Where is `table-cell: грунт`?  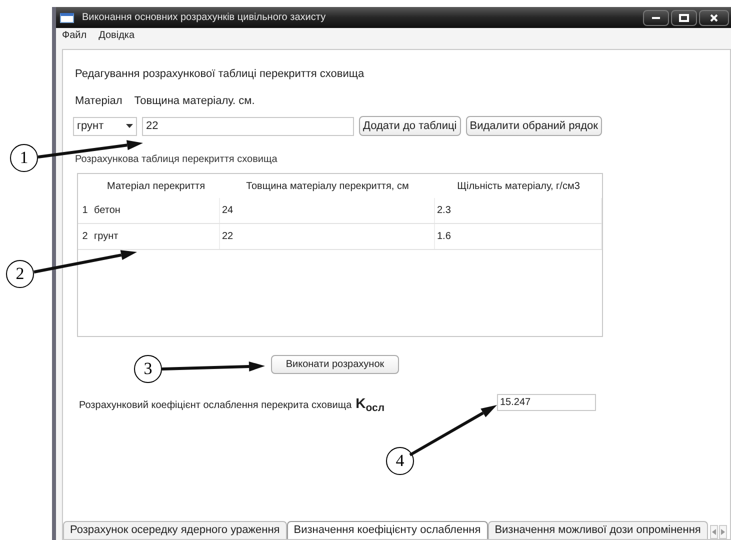 table-cell: грунт is located at coordinates (156, 236).